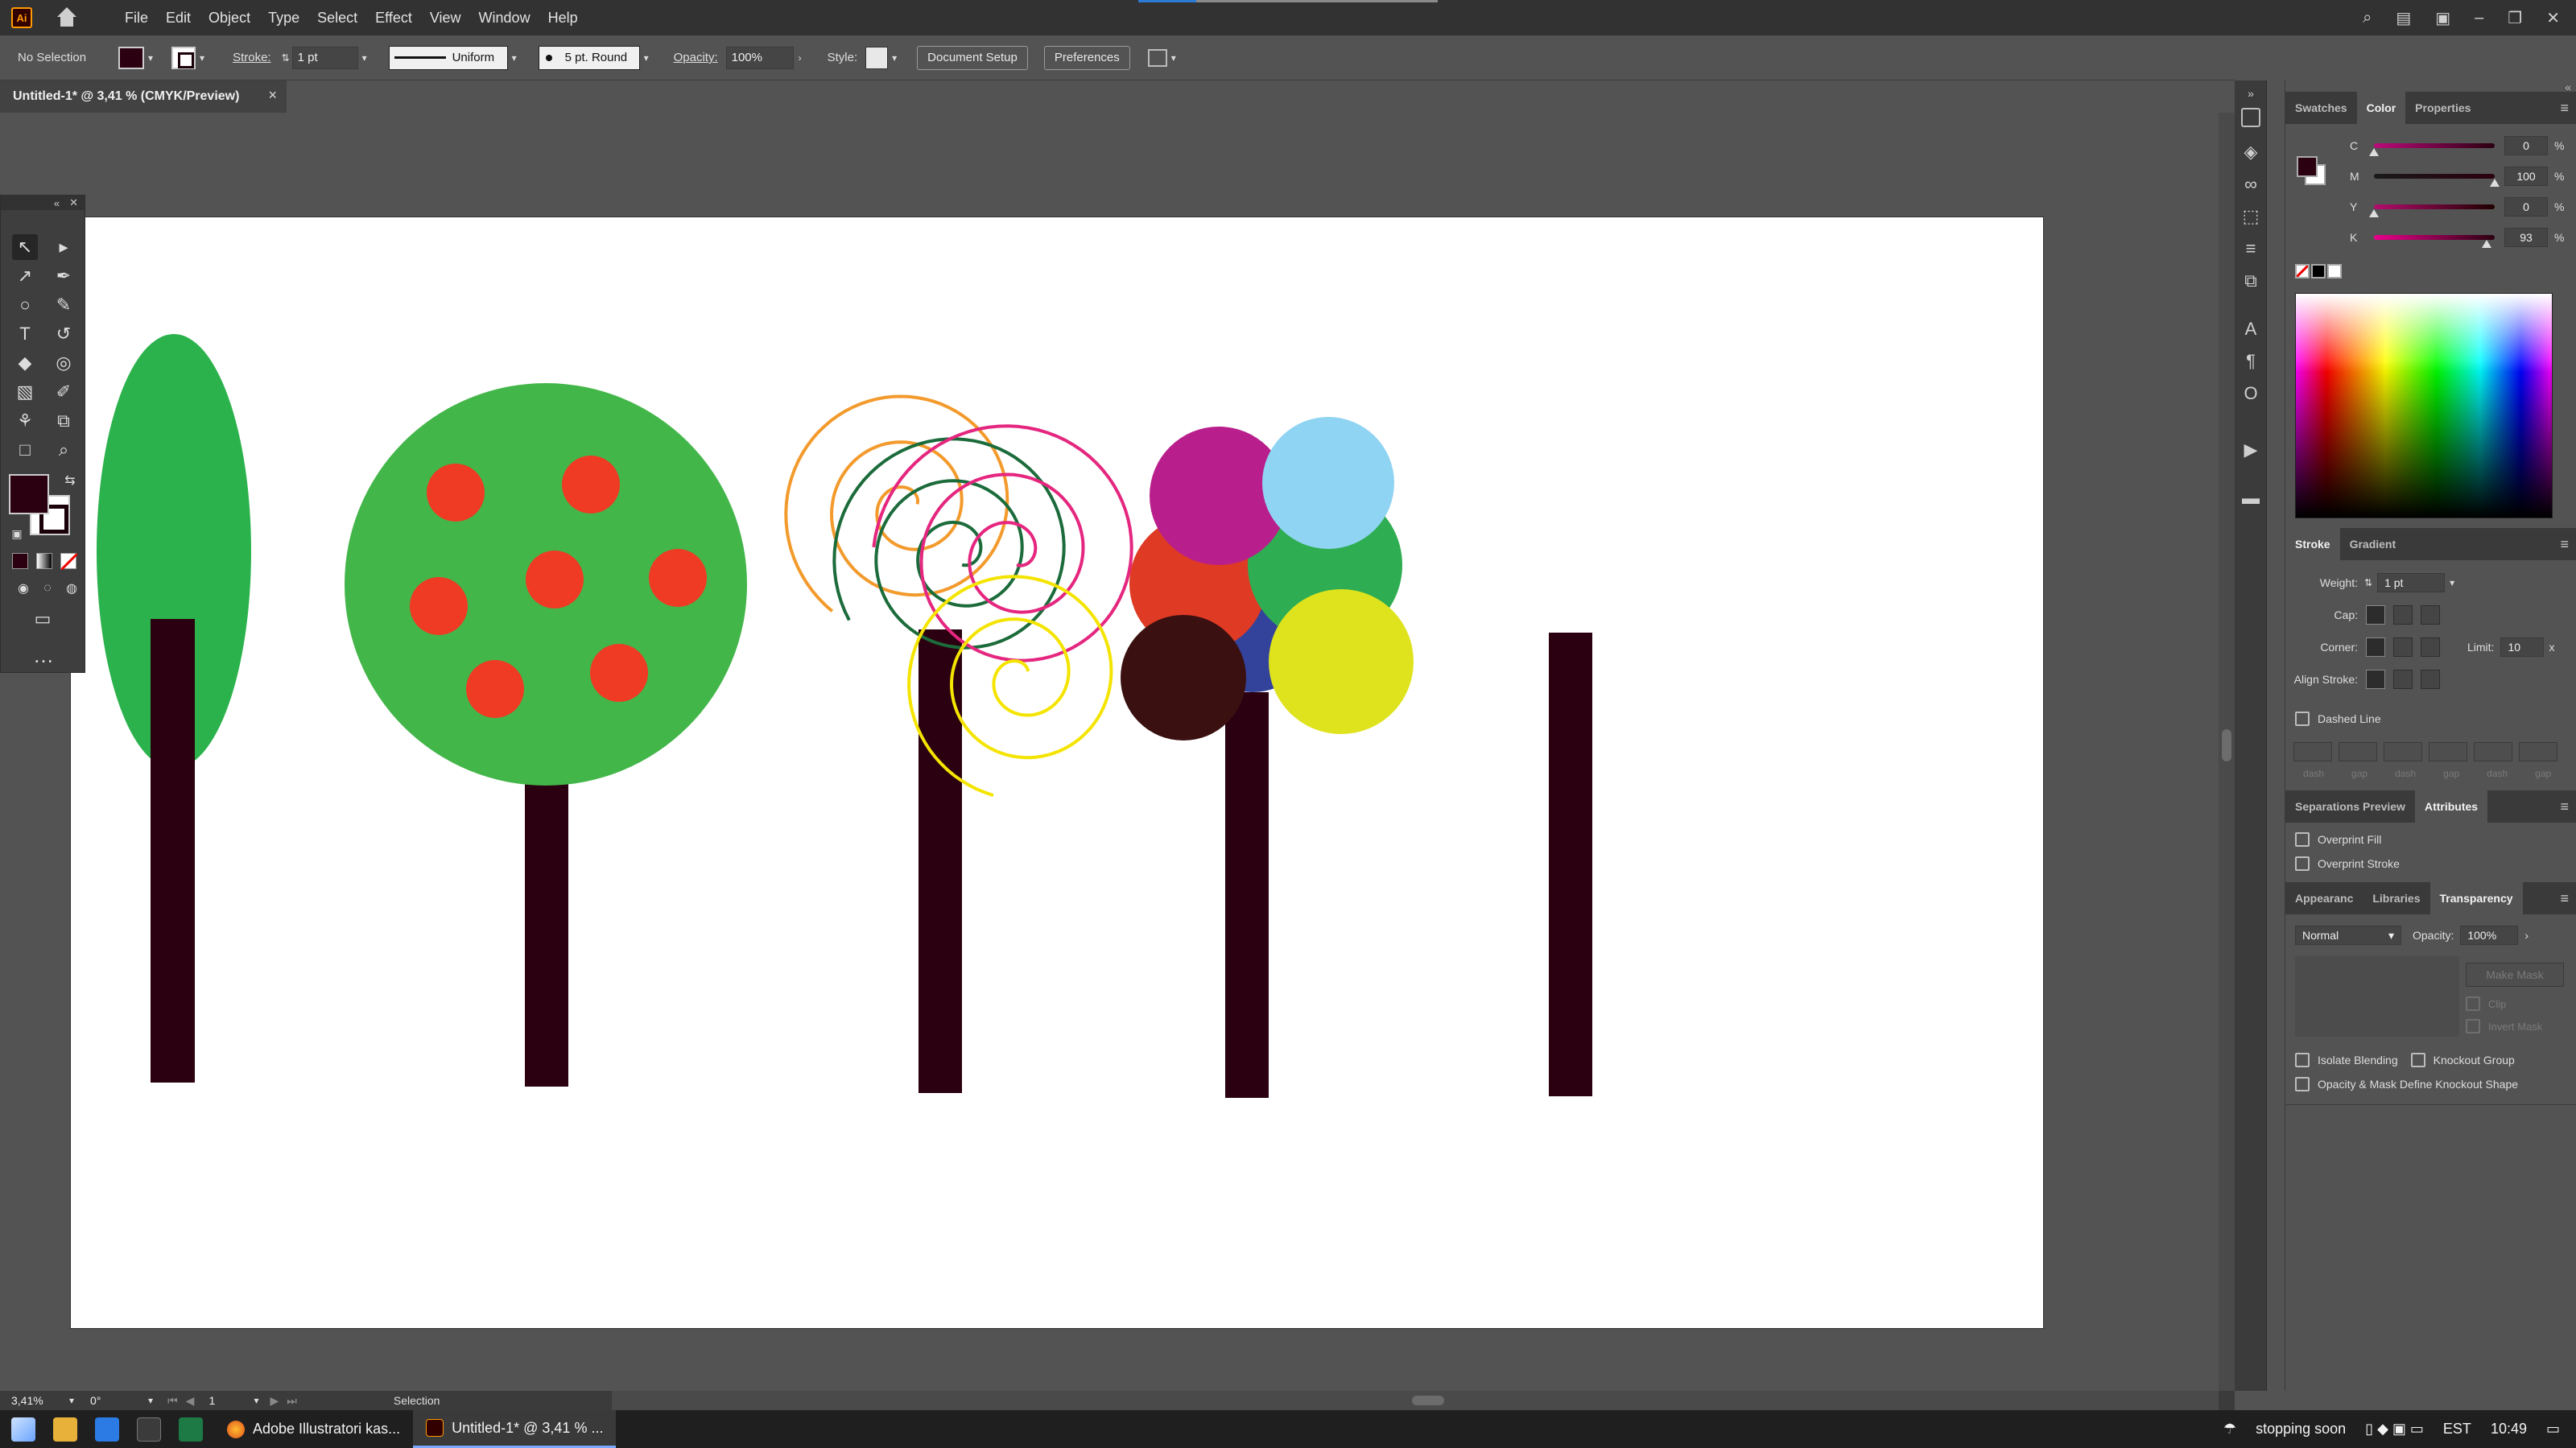 The image size is (2576, 1448). I want to click on menu-type: Type, so click(283, 17).